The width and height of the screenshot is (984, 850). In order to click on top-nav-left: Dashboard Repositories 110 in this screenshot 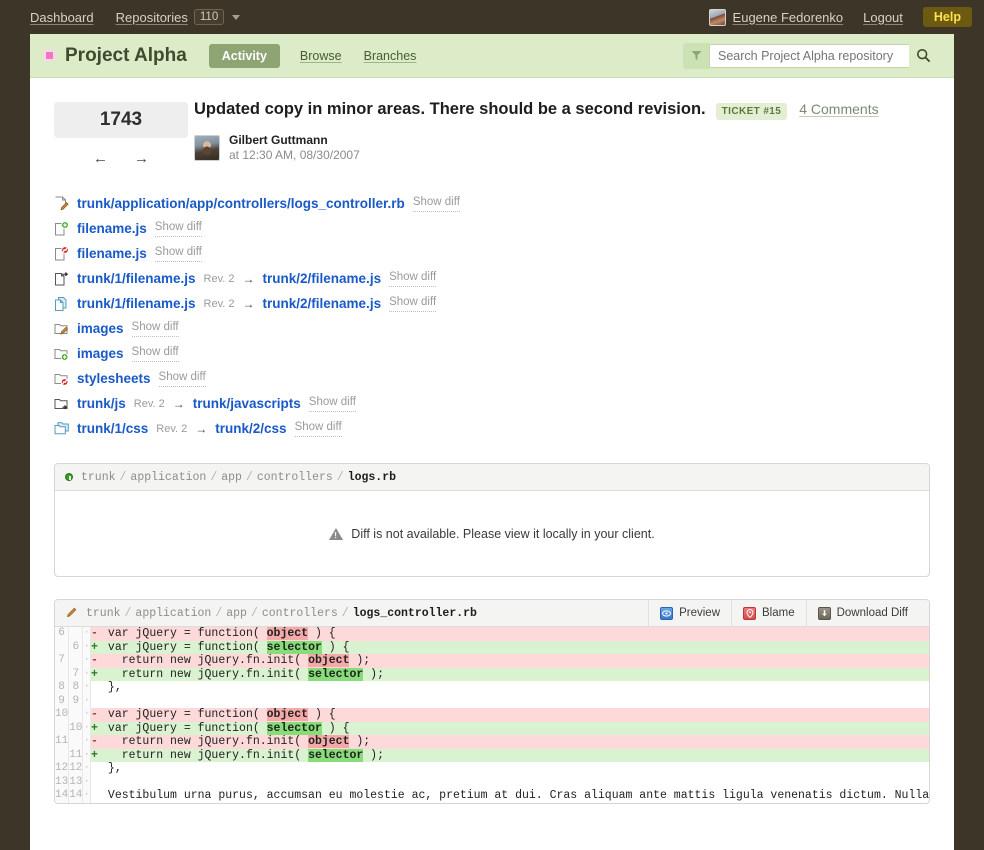, I will do `click(135, 17)`.